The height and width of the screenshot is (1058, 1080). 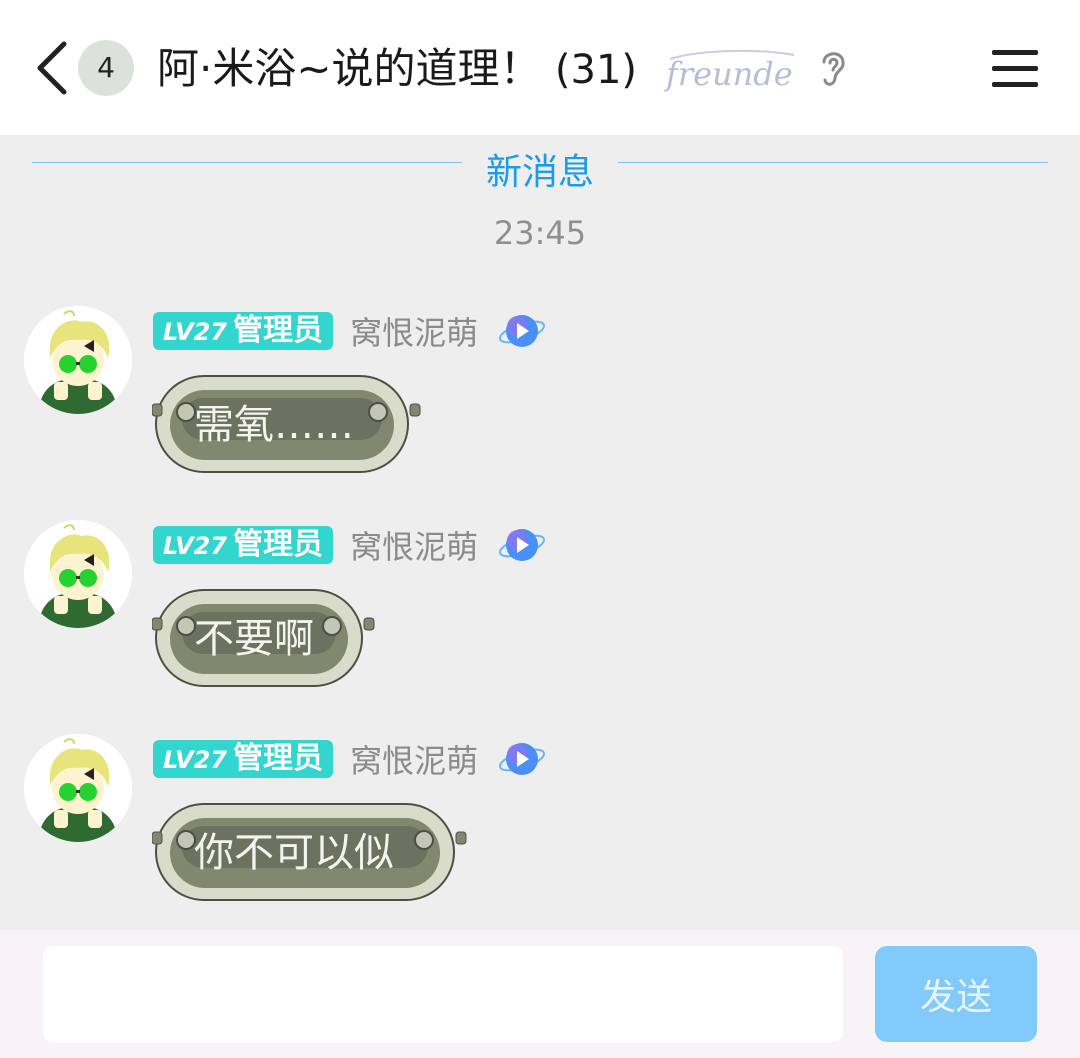 What do you see at coordinates (254, 639) in the screenshot?
I see `message-text: 不要啊` at bounding box center [254, 639].